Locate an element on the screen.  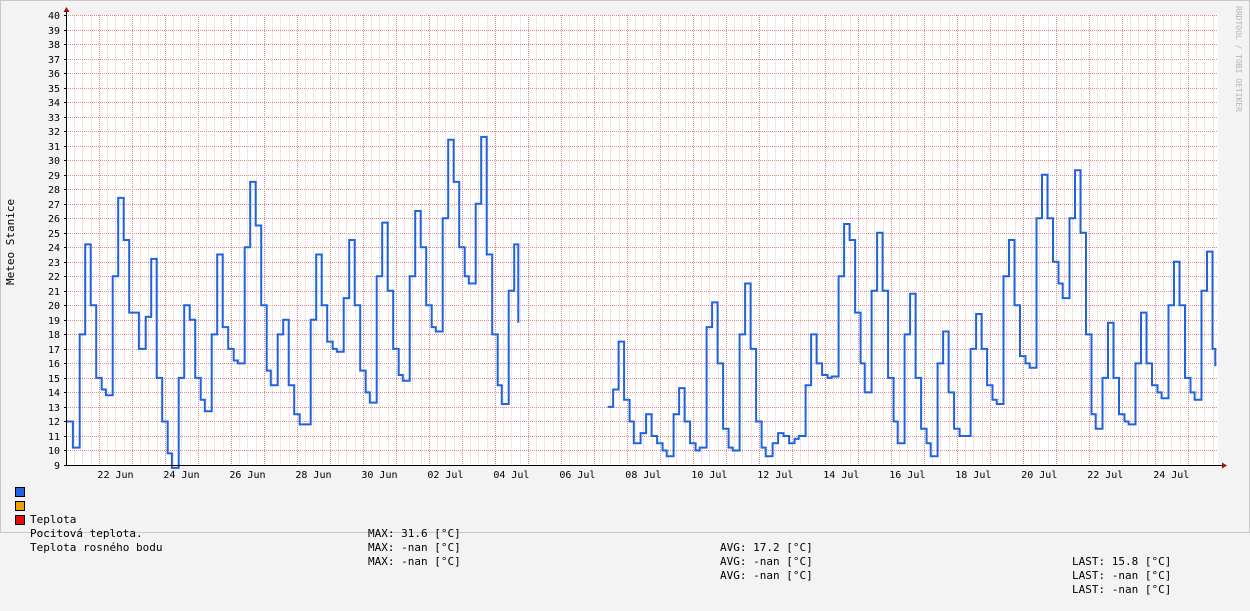
legend-last: LAST: 15.8 [°C] is located at coordinates (1122, 561).